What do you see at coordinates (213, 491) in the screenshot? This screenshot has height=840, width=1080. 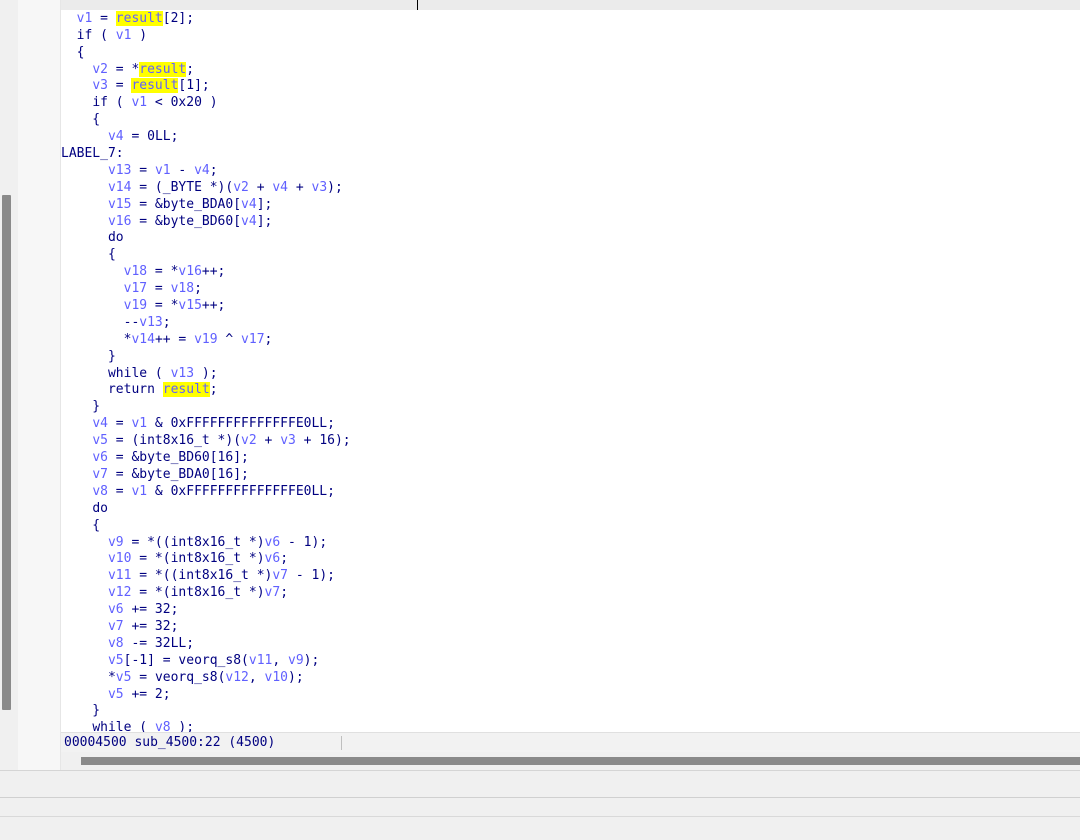 I see `code-text: v8 = v1 & 0xFFFFFFFFFFFFFFE0LL;` at bounding box center [213, 491].